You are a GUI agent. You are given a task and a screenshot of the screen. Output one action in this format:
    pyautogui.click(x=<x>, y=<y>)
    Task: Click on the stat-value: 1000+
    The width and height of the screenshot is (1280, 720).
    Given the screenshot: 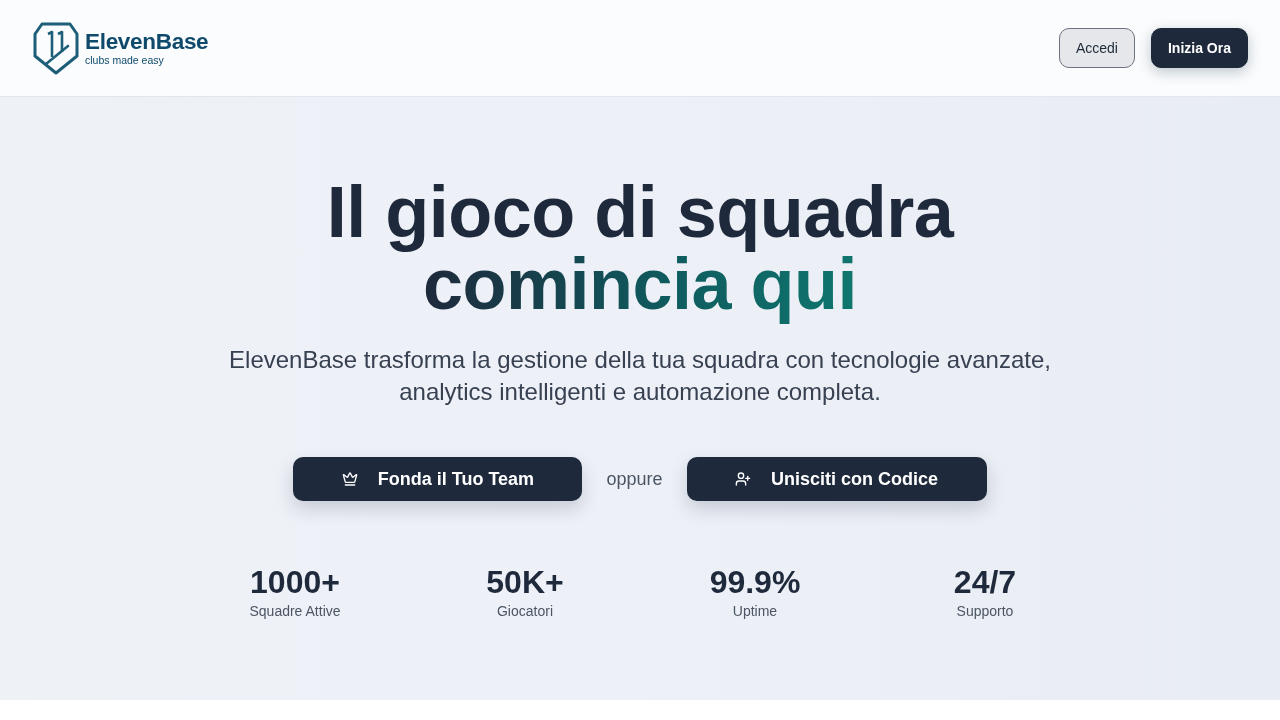 What is the action you would take?
    pyautogui.click(x=295, y=582)
    